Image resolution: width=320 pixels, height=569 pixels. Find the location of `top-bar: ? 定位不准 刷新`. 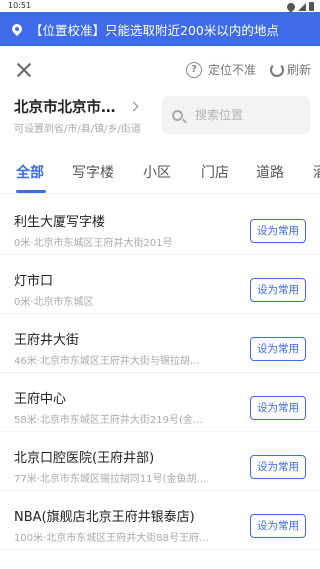

top-bar: ? 定位不准 刷新 is located at coordinates (160, 70).